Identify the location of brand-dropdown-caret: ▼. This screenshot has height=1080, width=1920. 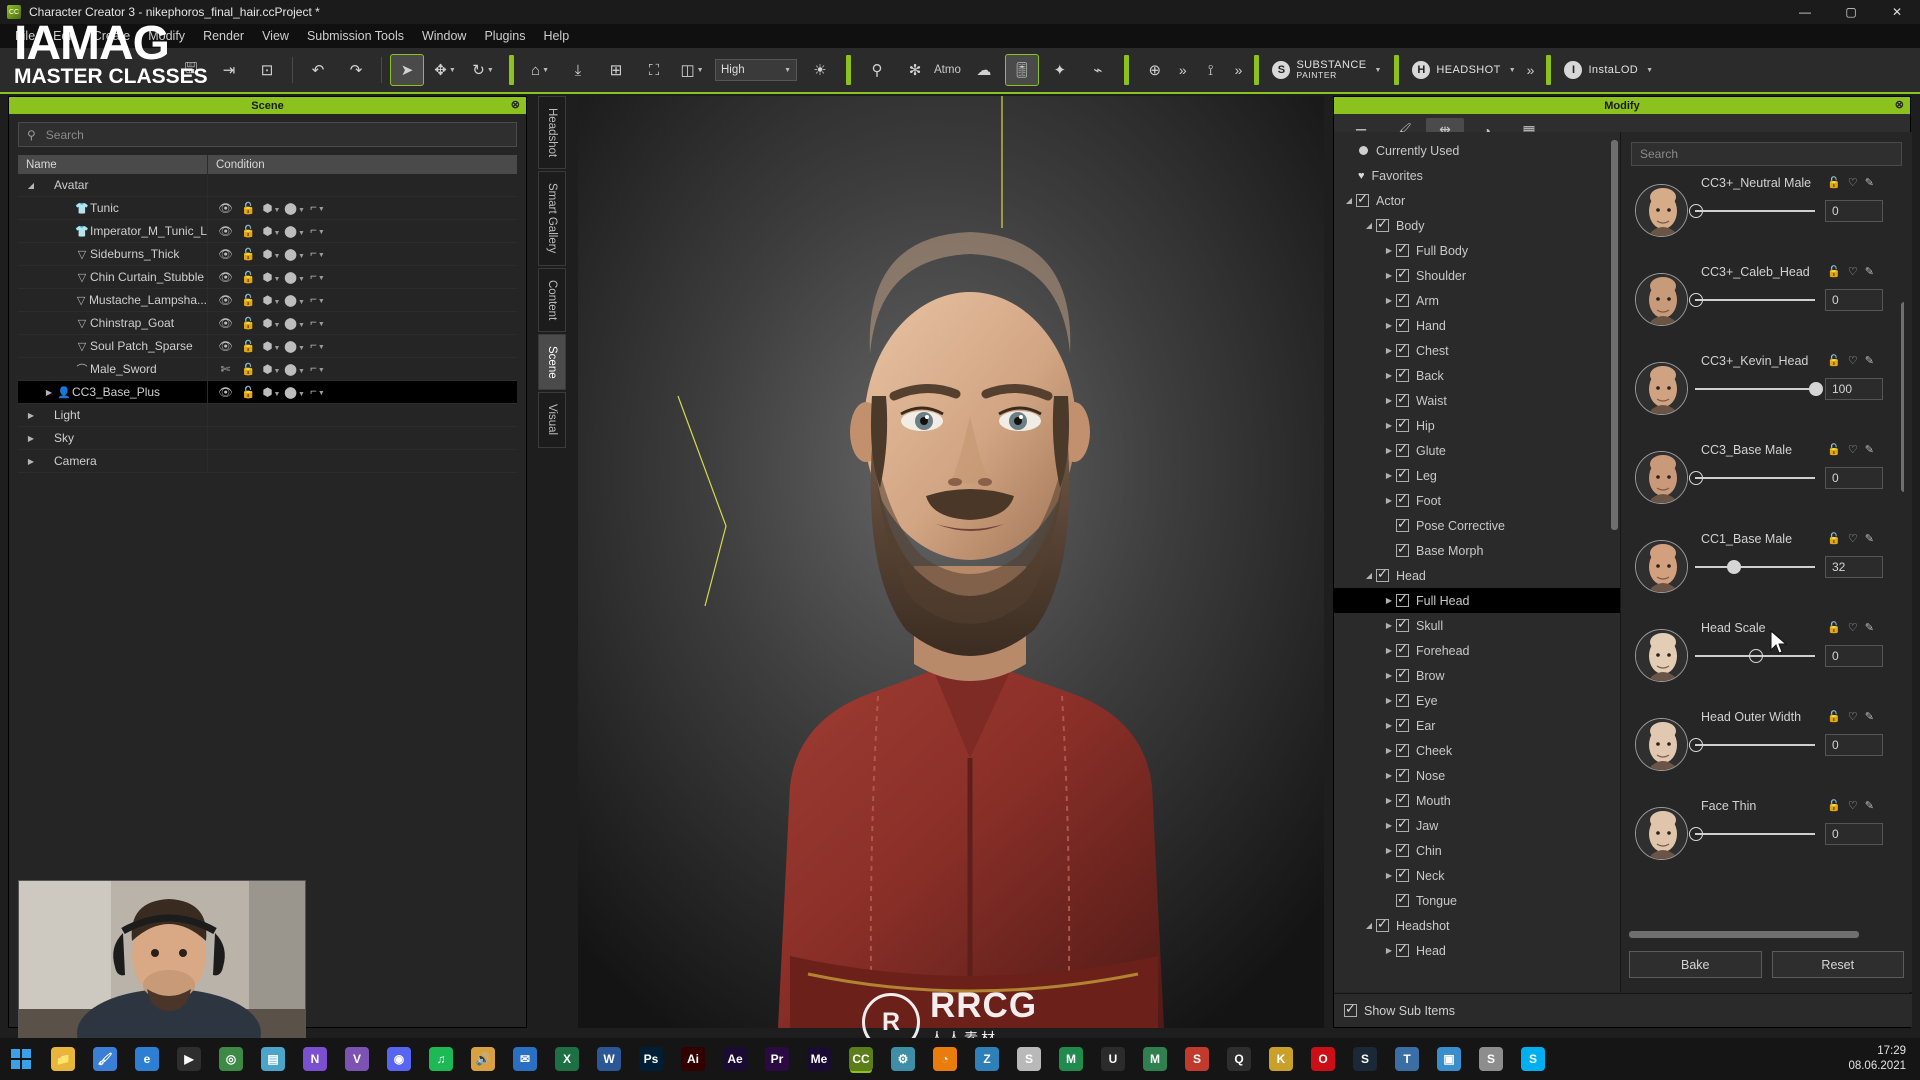
(1512, 70).